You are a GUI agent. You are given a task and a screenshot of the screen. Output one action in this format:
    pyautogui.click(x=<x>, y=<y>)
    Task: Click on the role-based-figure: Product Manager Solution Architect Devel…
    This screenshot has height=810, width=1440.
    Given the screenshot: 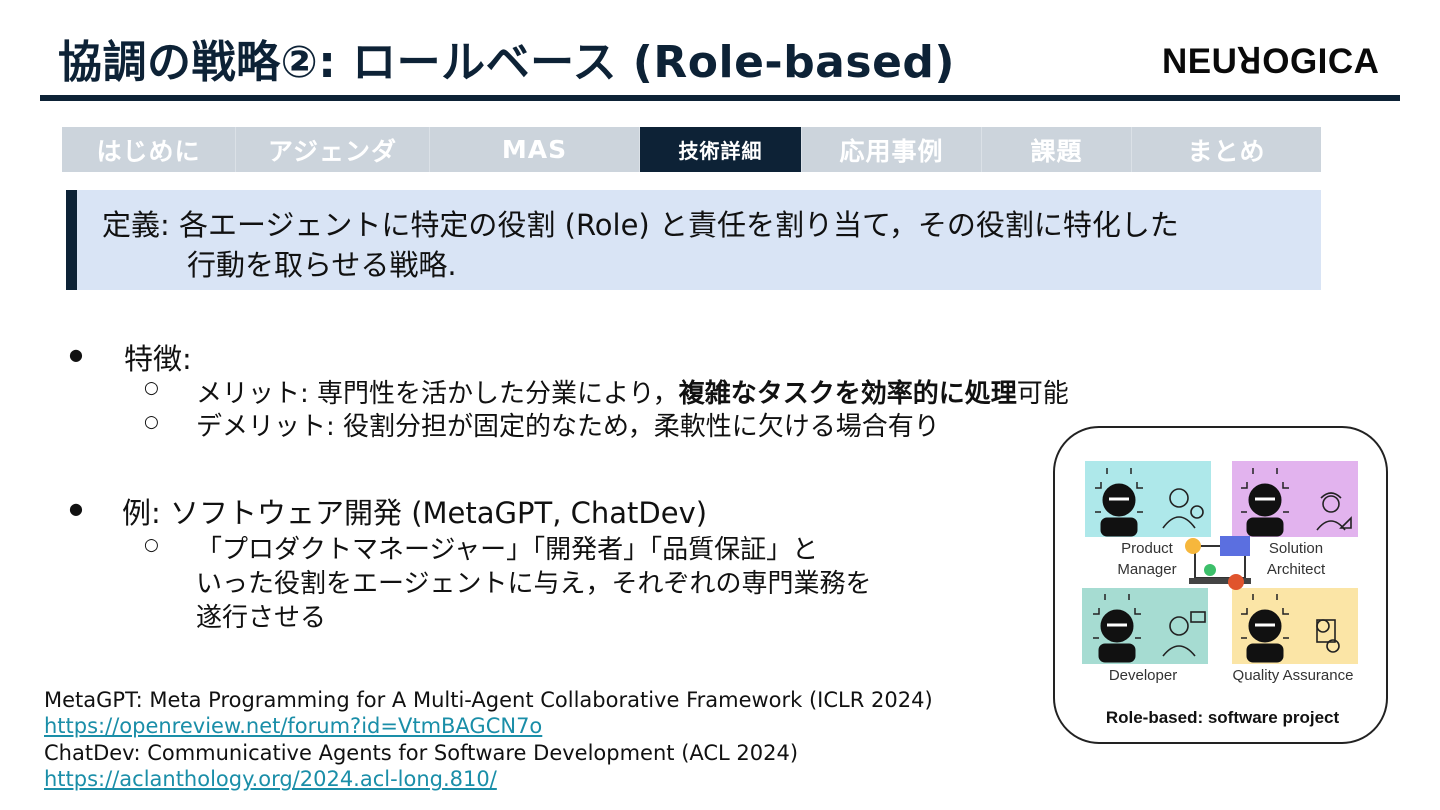 What is the action you would take?
    pyautogui.click(x=1220, y=585)
    